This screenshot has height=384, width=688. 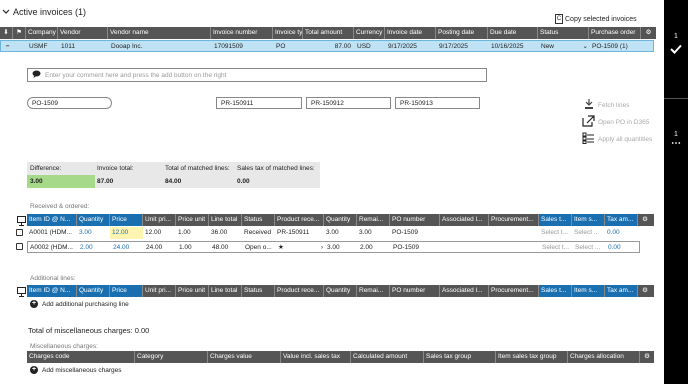 What do you see at coordinates (6, 33) in the screenshot?
I see `download-icon: ⬇` at bounding box center [6, 33].